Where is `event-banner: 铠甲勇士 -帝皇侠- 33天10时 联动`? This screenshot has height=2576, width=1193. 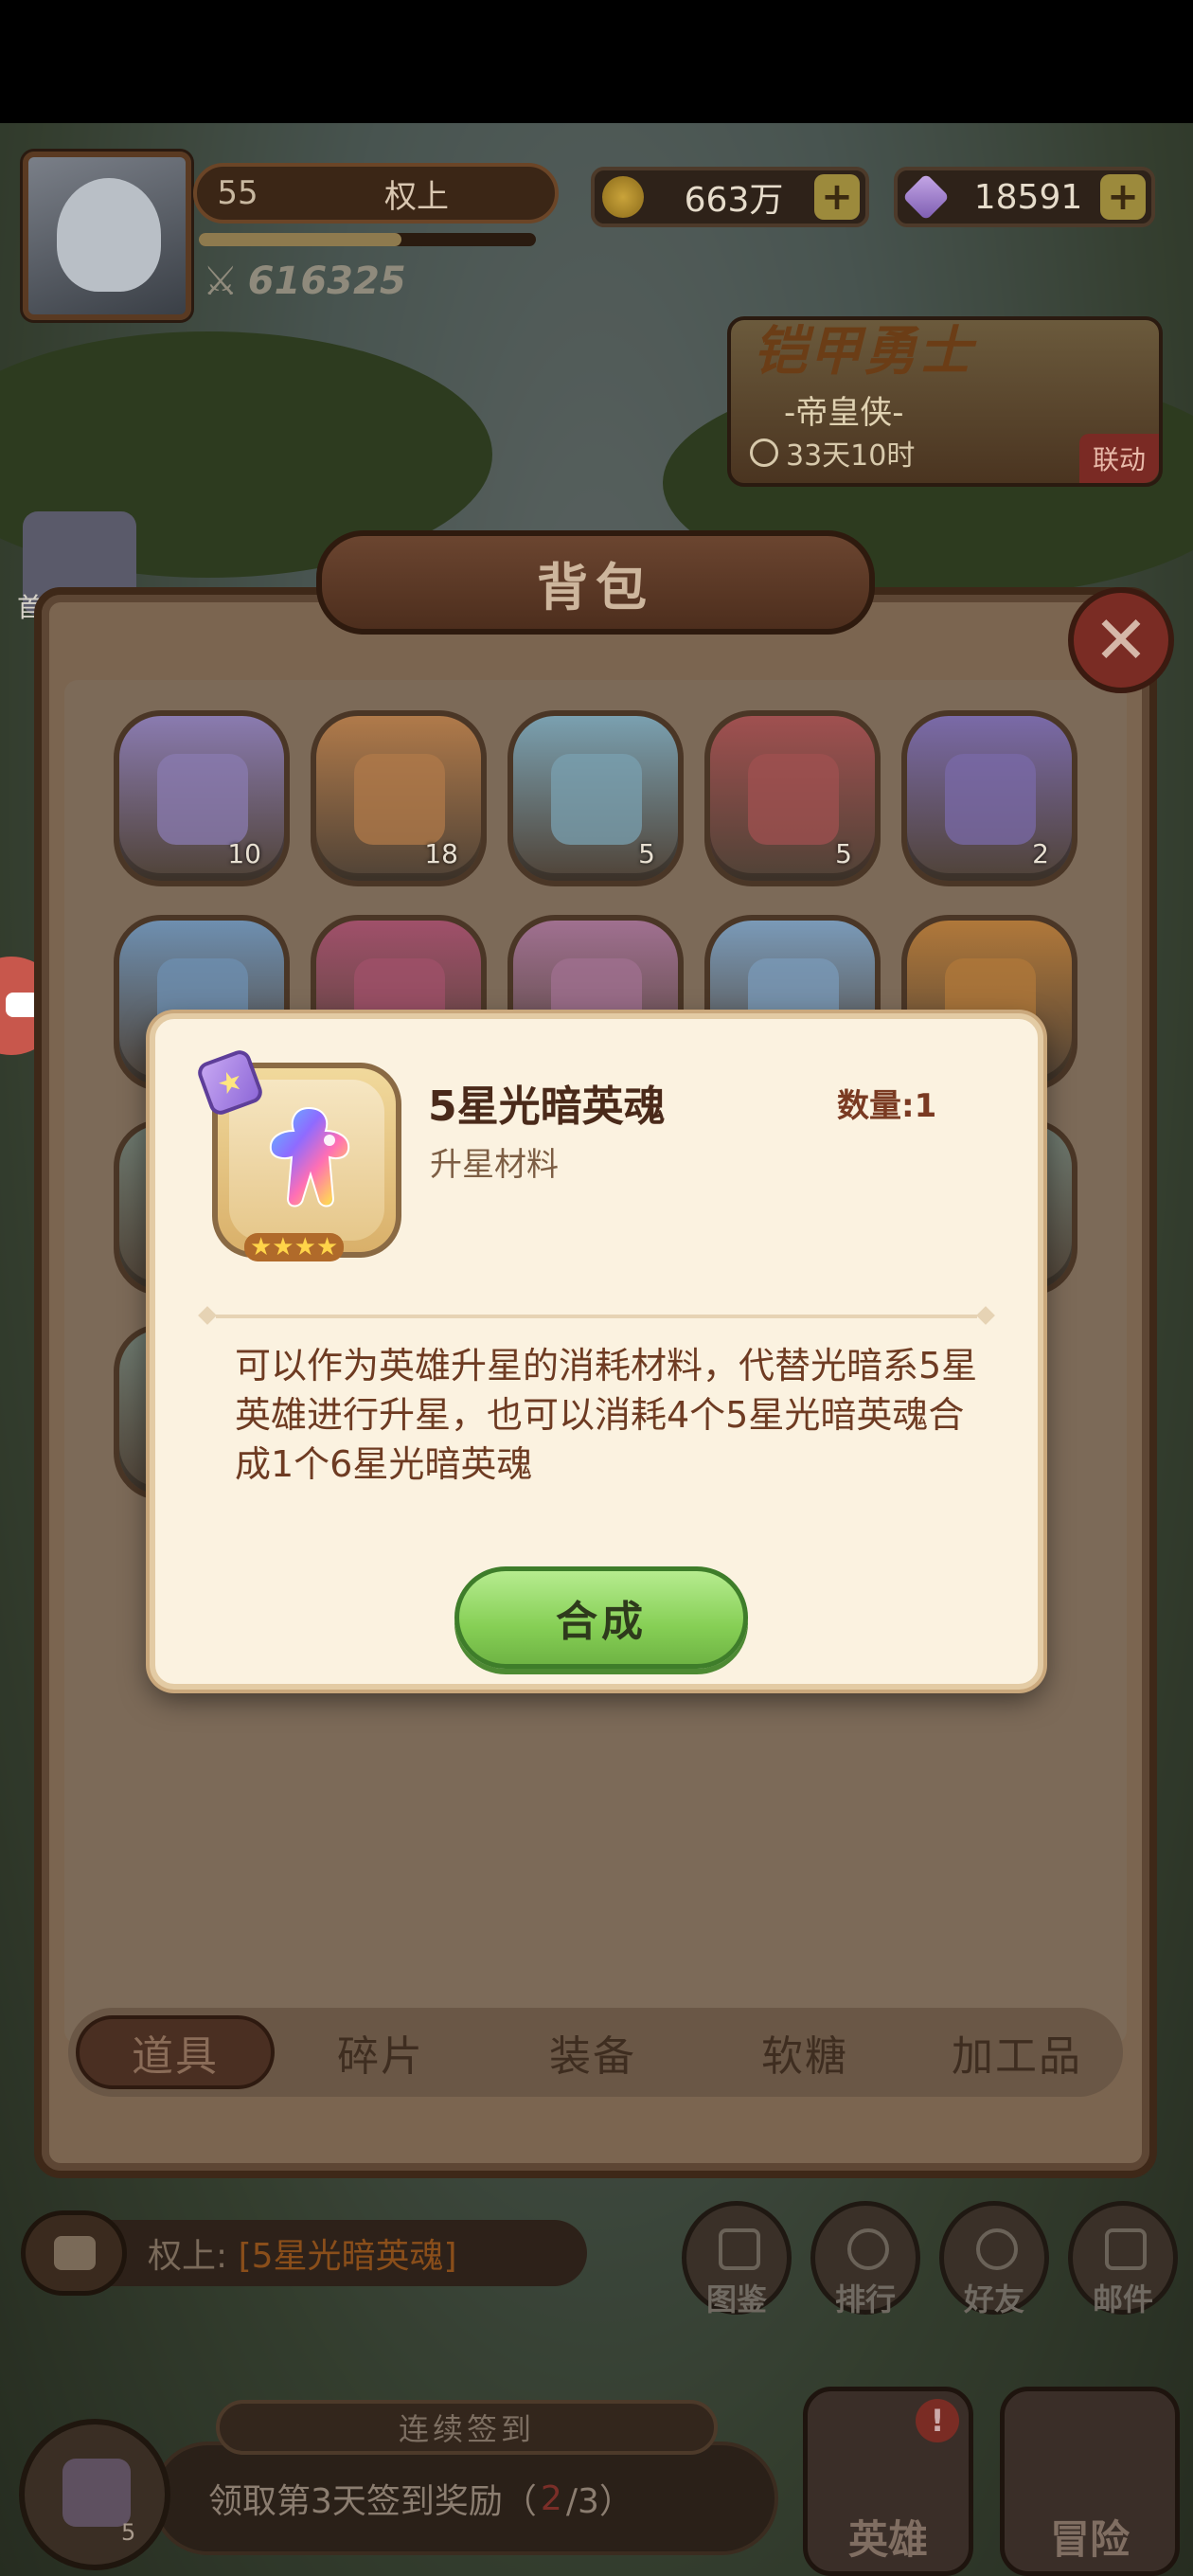 event-banner: 铠甲勇士 -帝皇侠- 33天10时 联动 is located at coordinates (945, 401).